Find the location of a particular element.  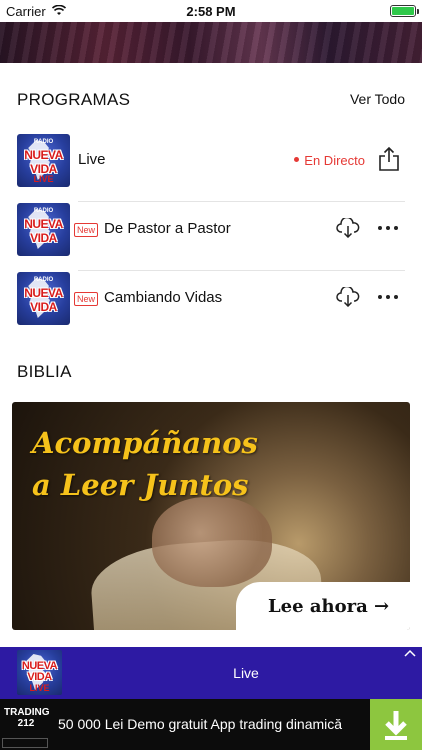

status-time: 2:58 PM is located at coordinates (211, 11).